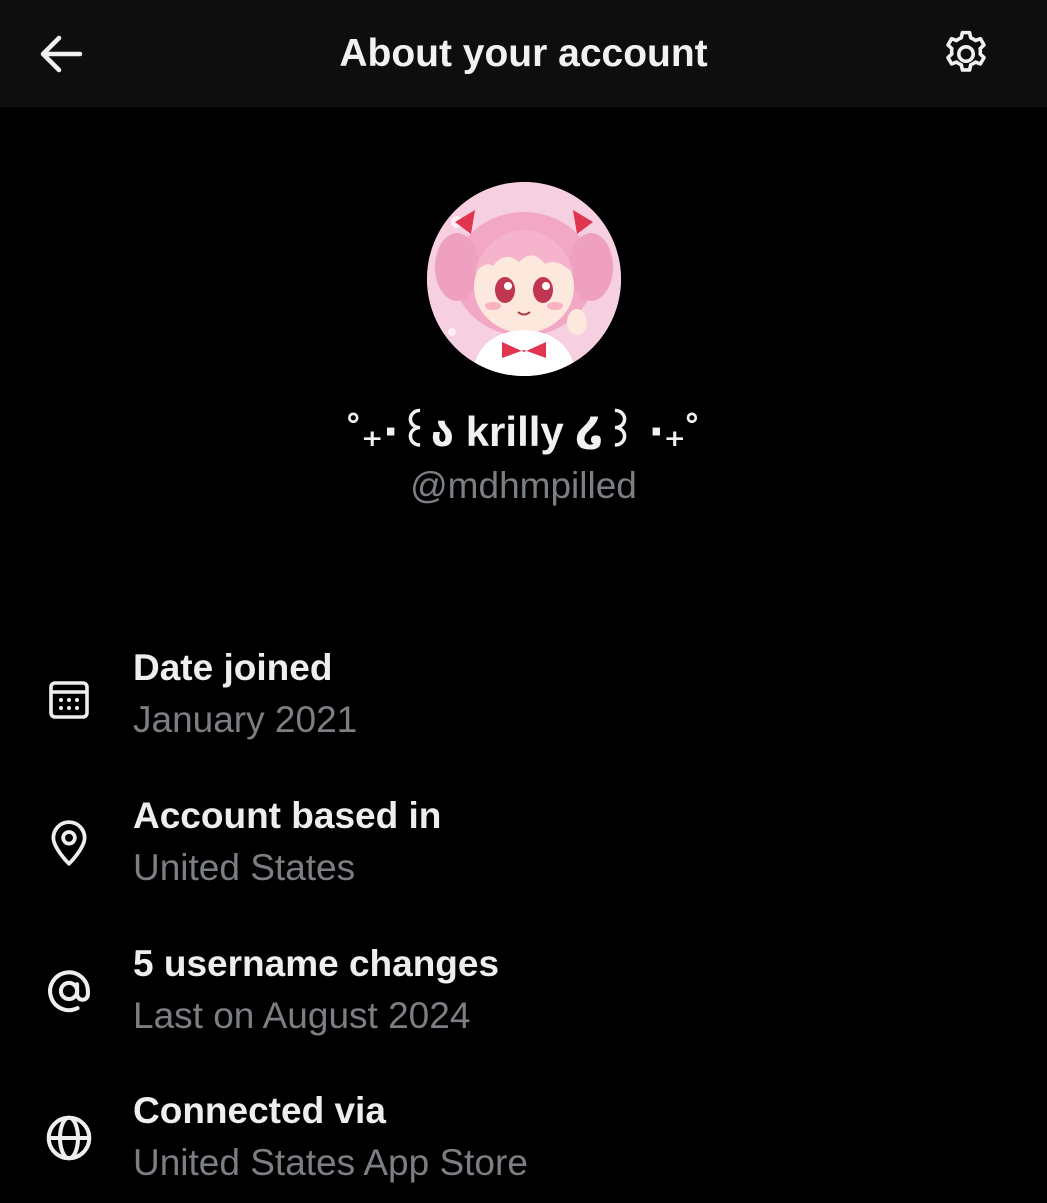 Image resolution: width=1047 pixels, height=1203 pixels. I want to click on detail-label: Account based in, so click(287, 815).